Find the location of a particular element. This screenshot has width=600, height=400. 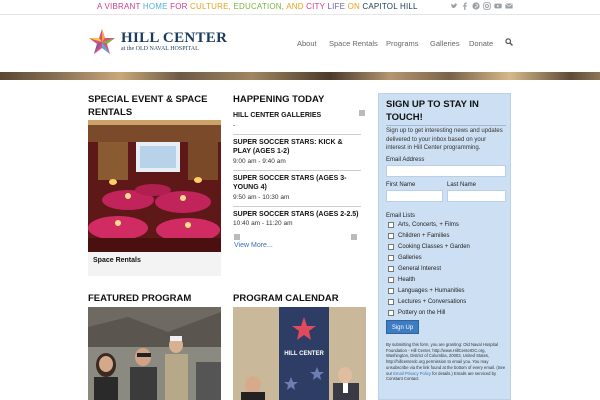

email-label: Email Address is located at coordinates (405, 160).